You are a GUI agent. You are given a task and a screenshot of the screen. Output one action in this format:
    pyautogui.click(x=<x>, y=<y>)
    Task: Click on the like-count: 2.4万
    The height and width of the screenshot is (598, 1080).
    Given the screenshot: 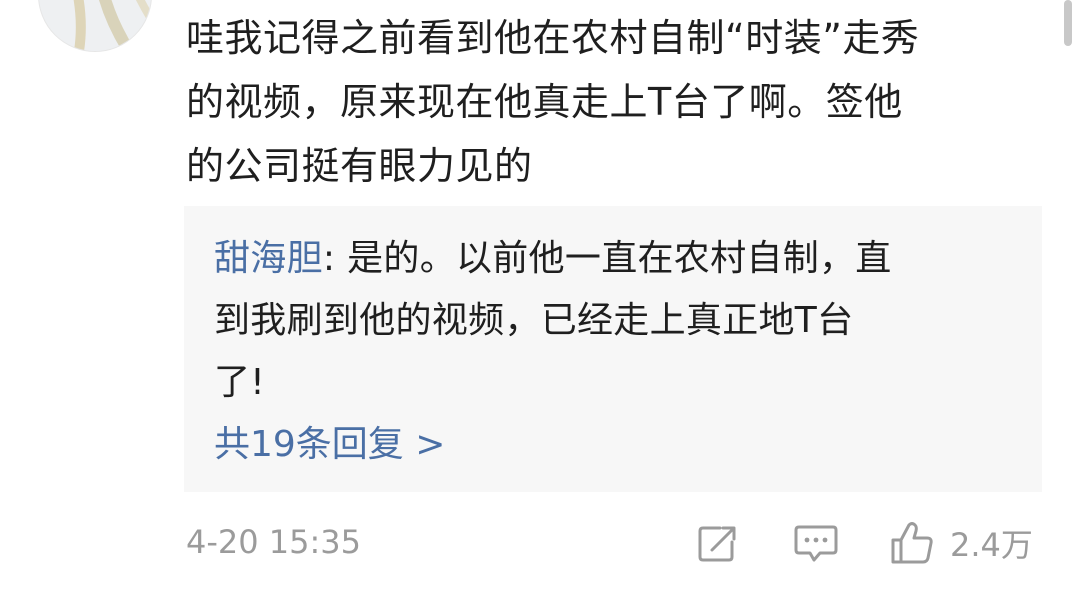 What is the action you would take?
    pyautogui.click(x=991, y=545)
    